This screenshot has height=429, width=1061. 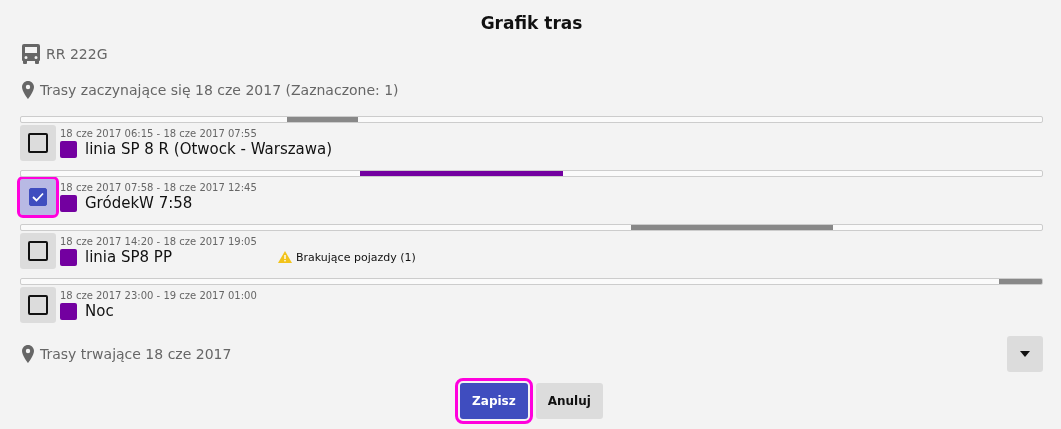 What do you see at coordinates (159, 133) in the screenshot?
I see `route-time: 18 cze 2017 06:15 - 18 cze 2017 07:55` at bounding box center [159, 133].